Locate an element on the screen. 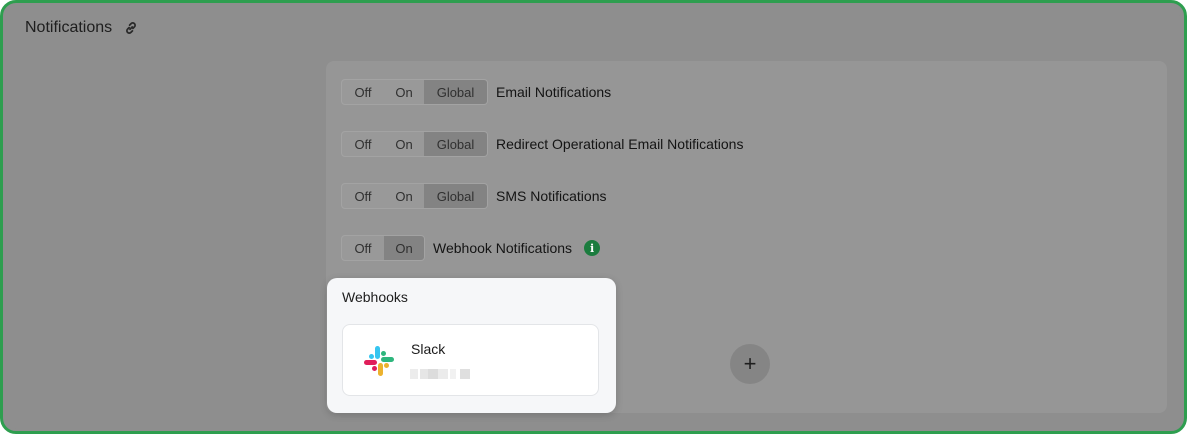 This screenshot has width=1187, height=434. setting-row-sms: Off On Global SMS Notifications is located at coordinates (473, 196).